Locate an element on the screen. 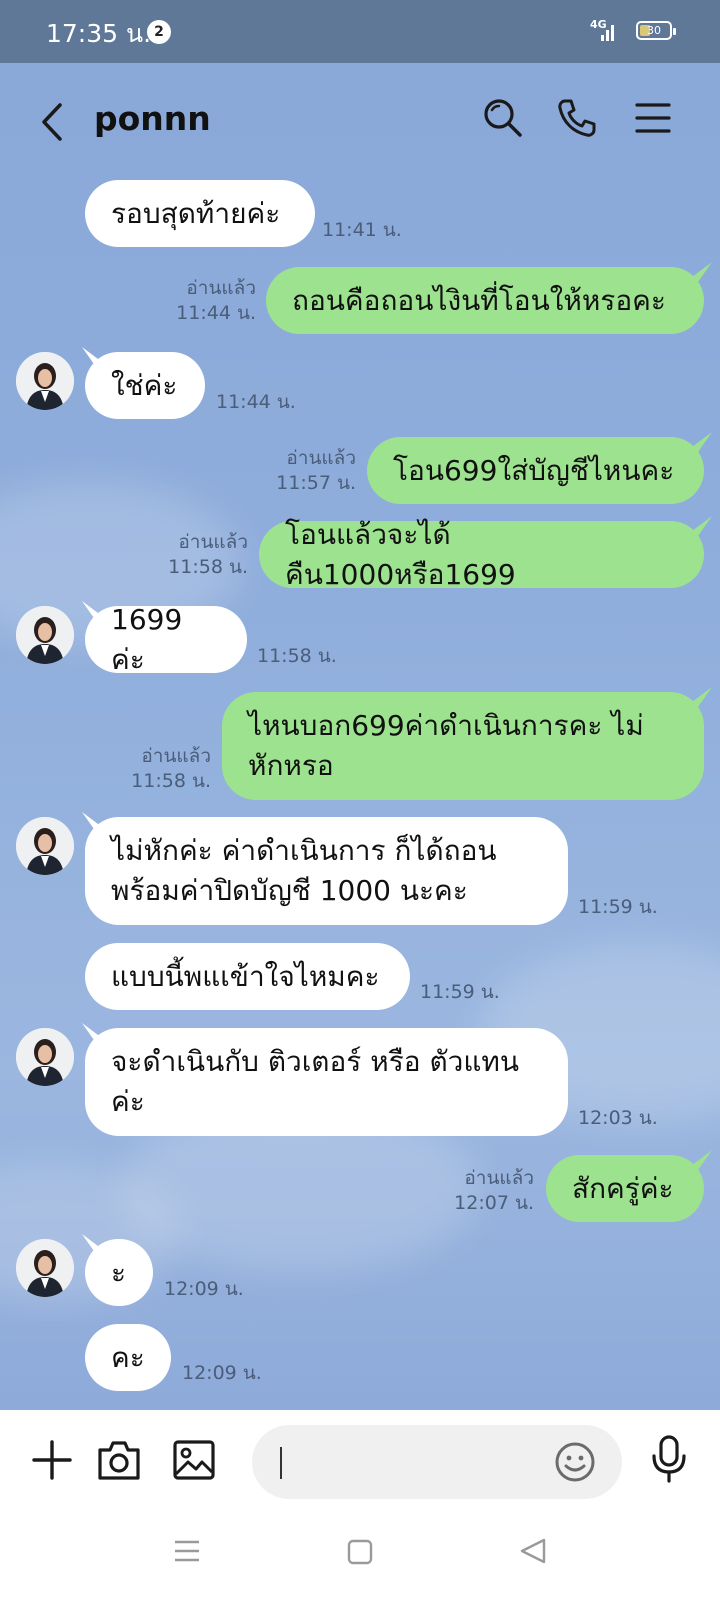 Image resolution: width=720 pixels, height=1600 pixels. message-text: รอบสุดท้ายค่ะ is located at coordinates (196, 213).